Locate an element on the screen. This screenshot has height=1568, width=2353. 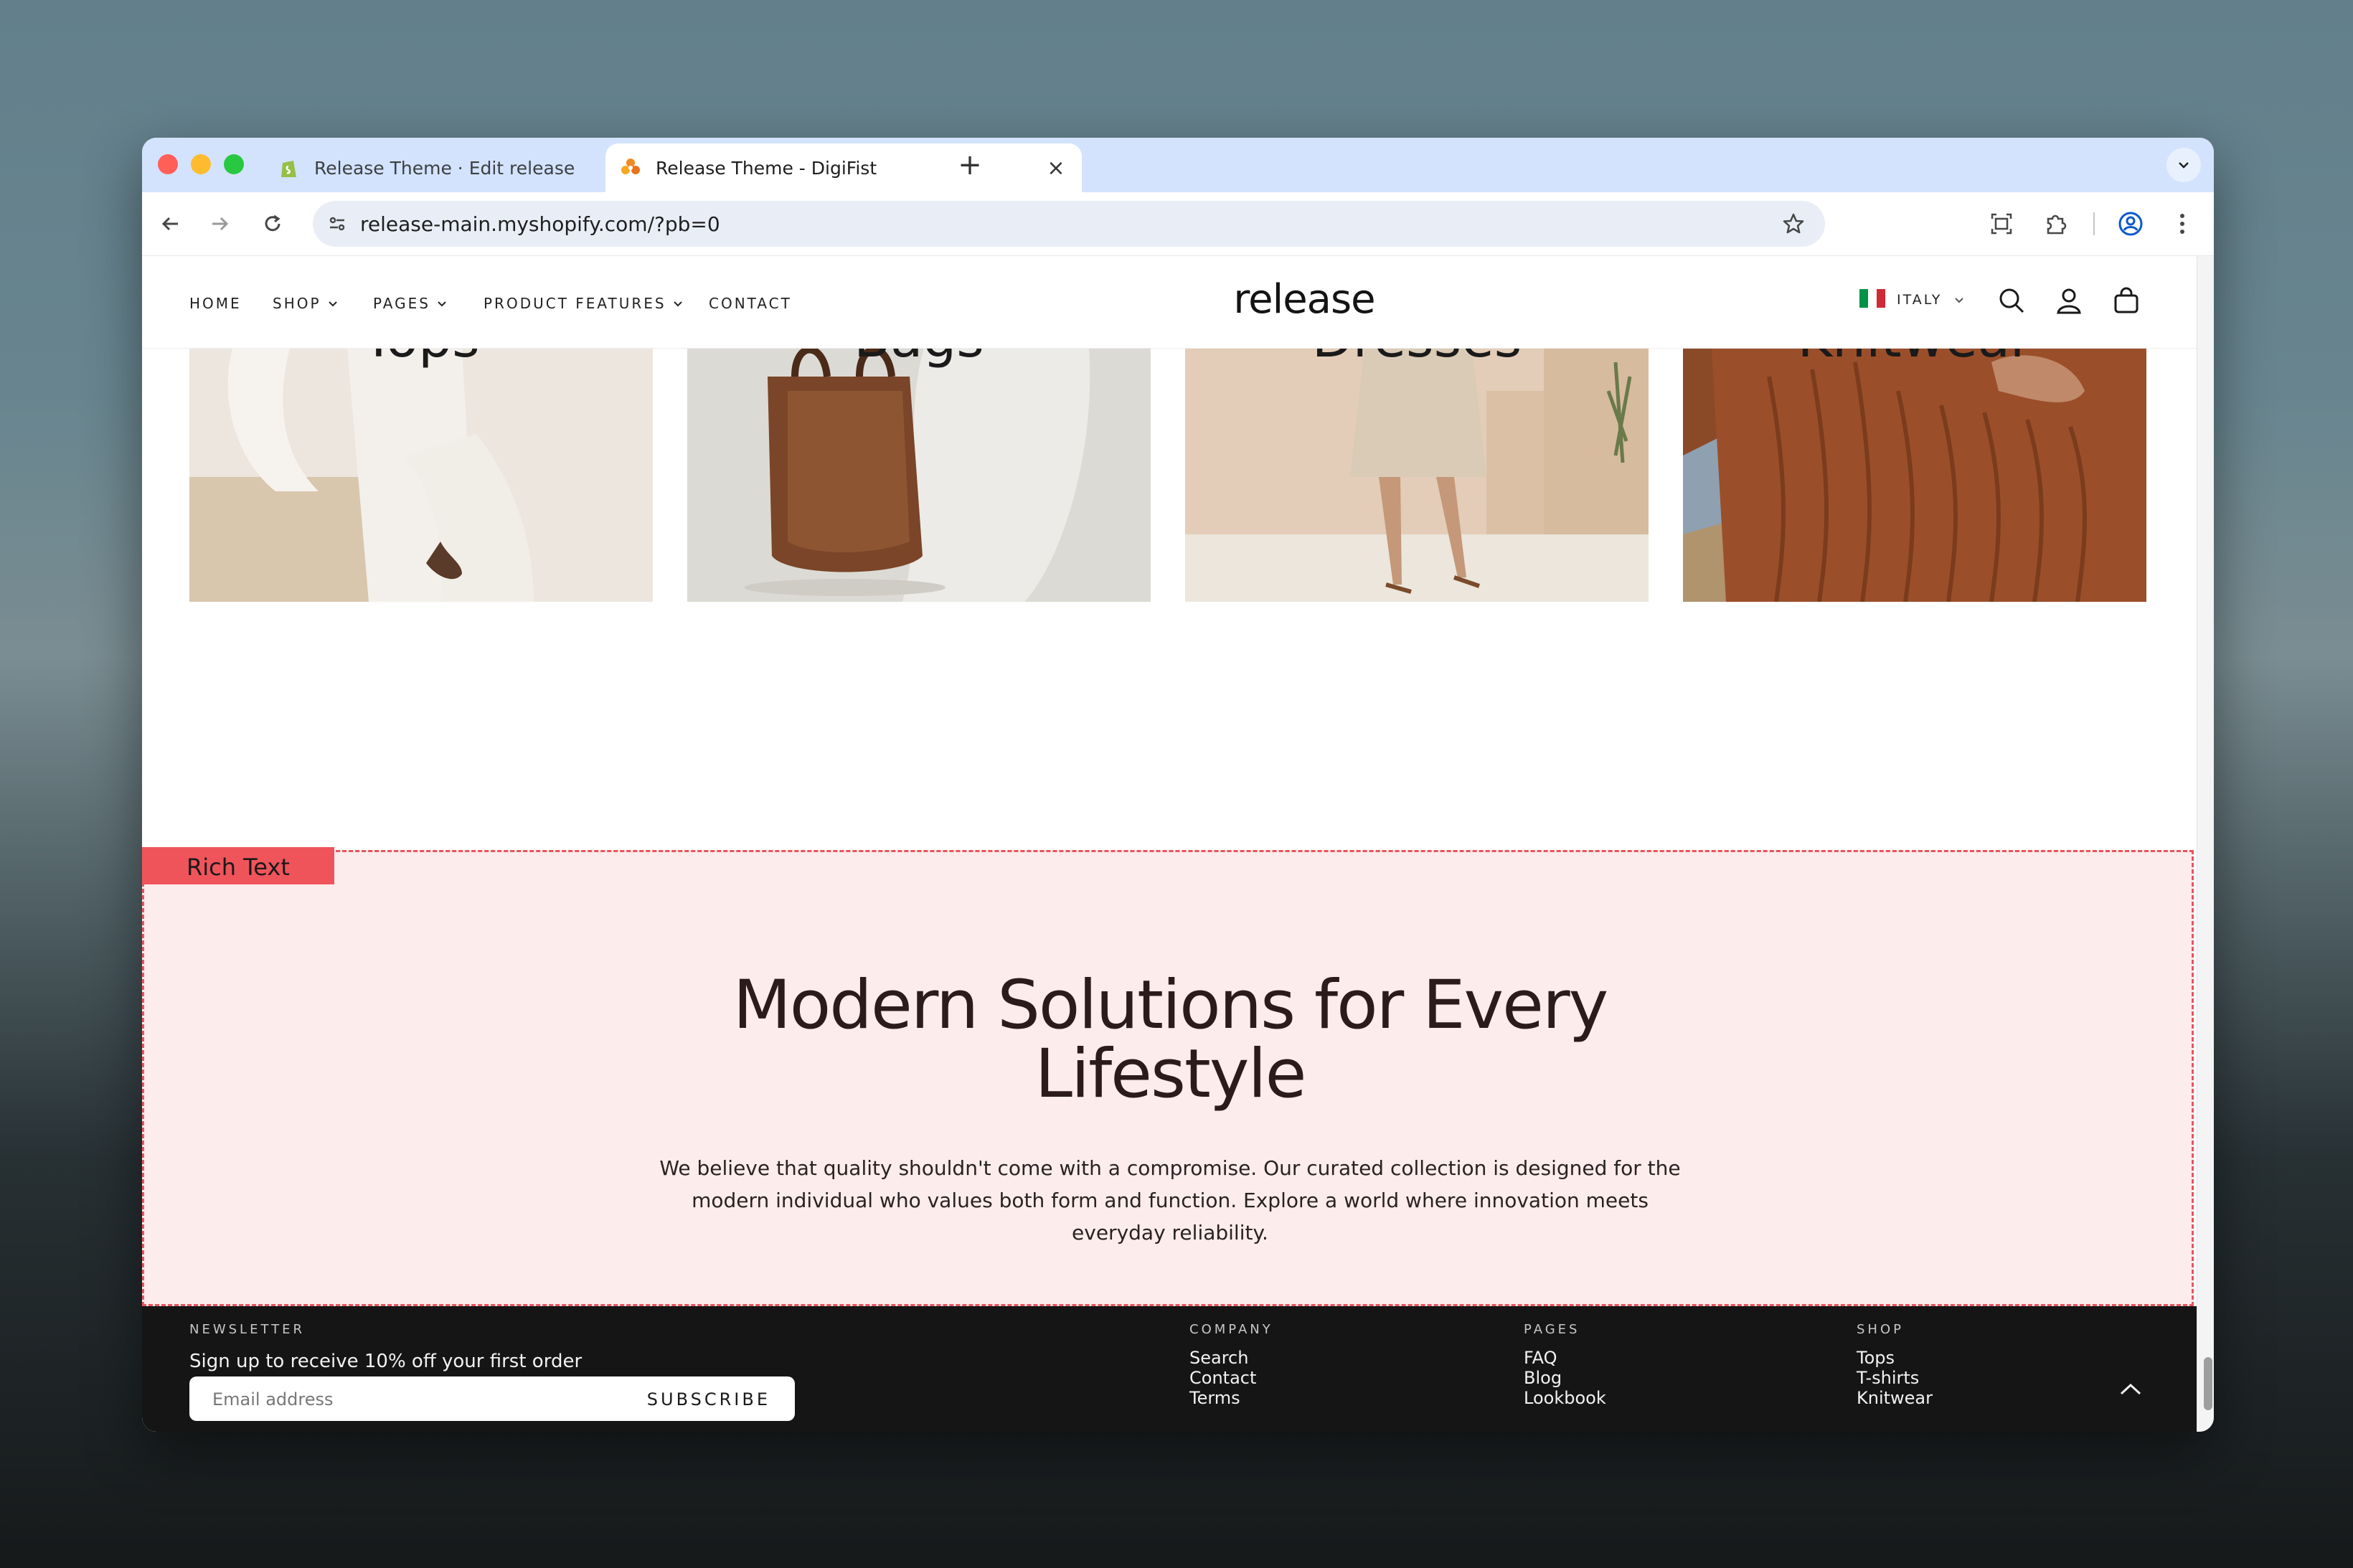
site-logo: release is located at coordinates (1304, 299).